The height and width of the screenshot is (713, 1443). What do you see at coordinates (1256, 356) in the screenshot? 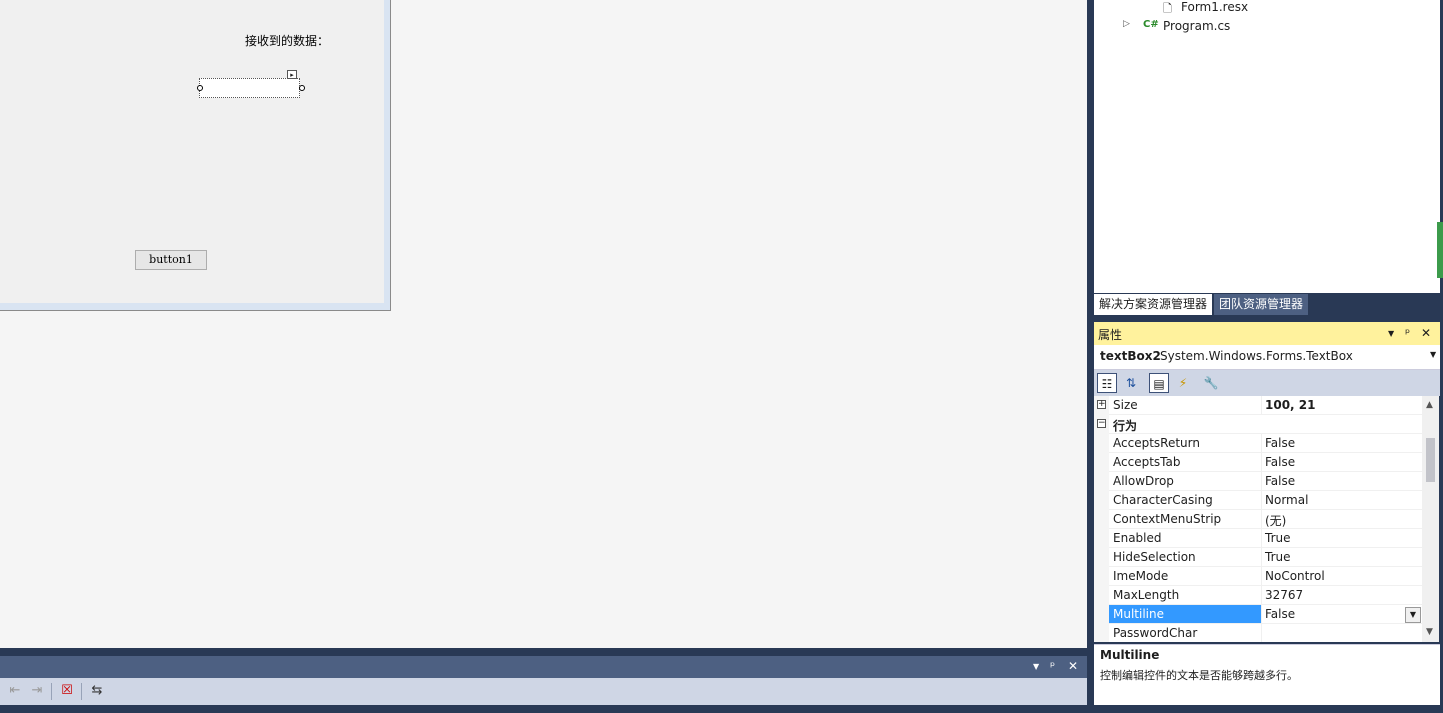
I see `object-type: System.Windows.Forms.TextBox` at bounding box center [1256, 356].